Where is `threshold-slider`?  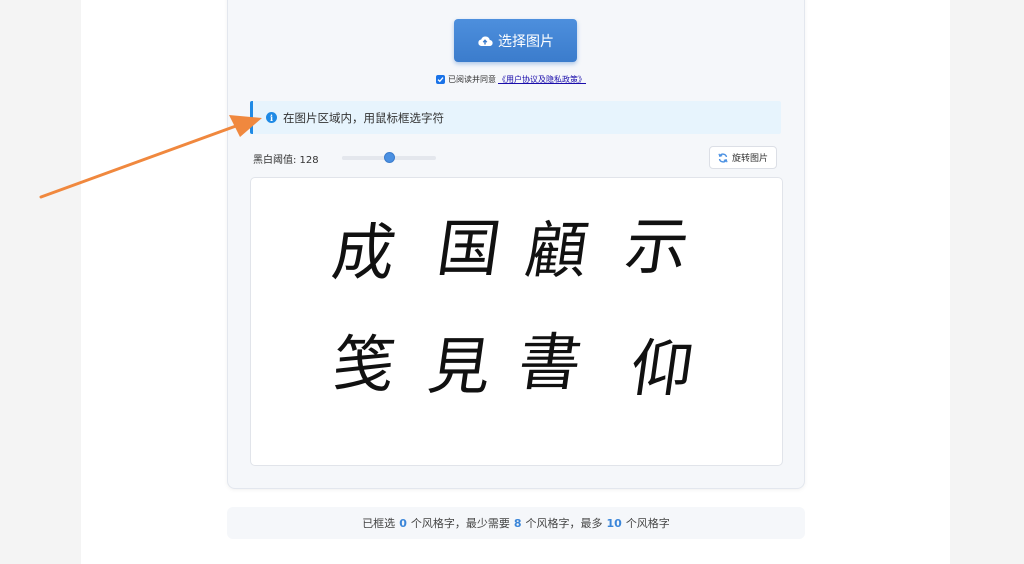
threshold-slider is located at coordinates (389, 157).